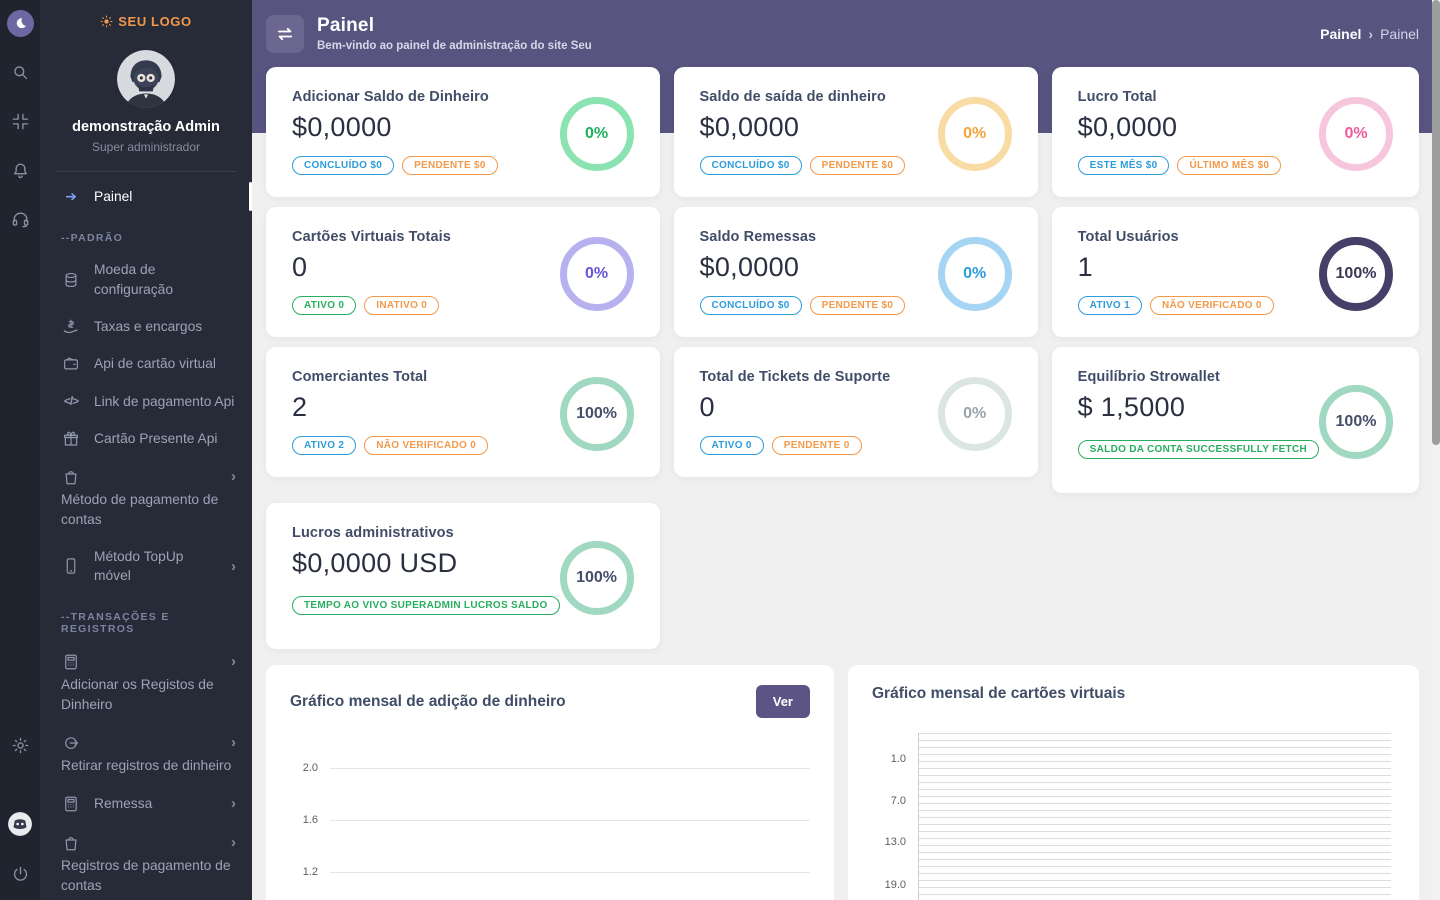  What do you see at coordinates (155, 364) in the screenshot?
I see `sidebar-item-label: Api de cartão virtual` at bounding box center [155, 364].